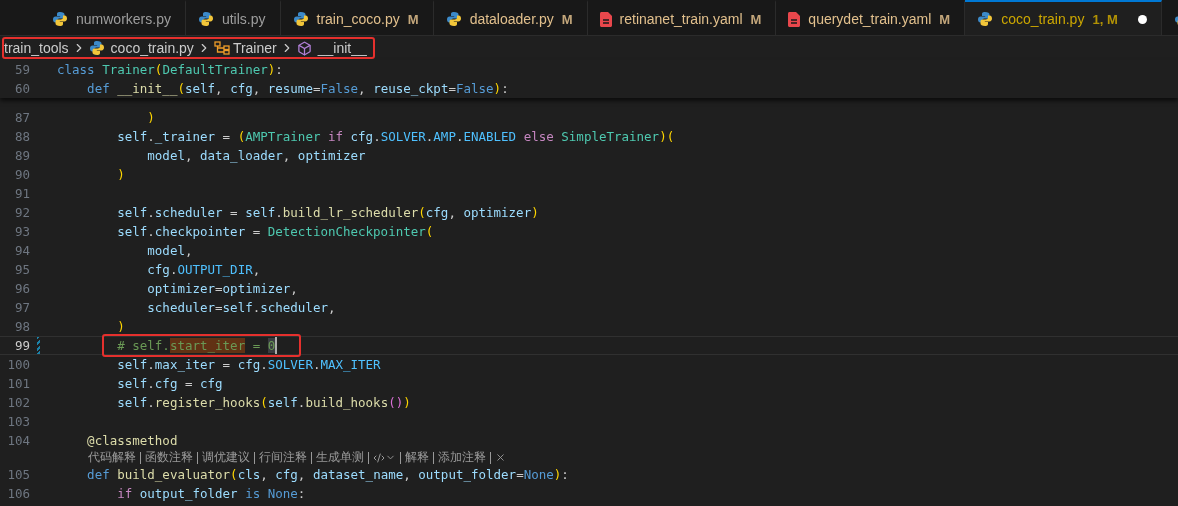  I want to click on breadcrumb-item: train_tools, so click(36, 48).